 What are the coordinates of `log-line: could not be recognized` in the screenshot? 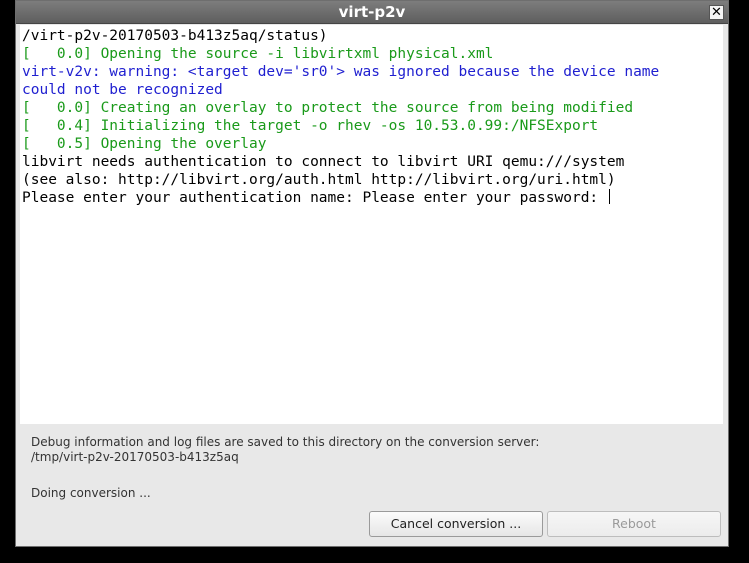 It's located at (122, 90).